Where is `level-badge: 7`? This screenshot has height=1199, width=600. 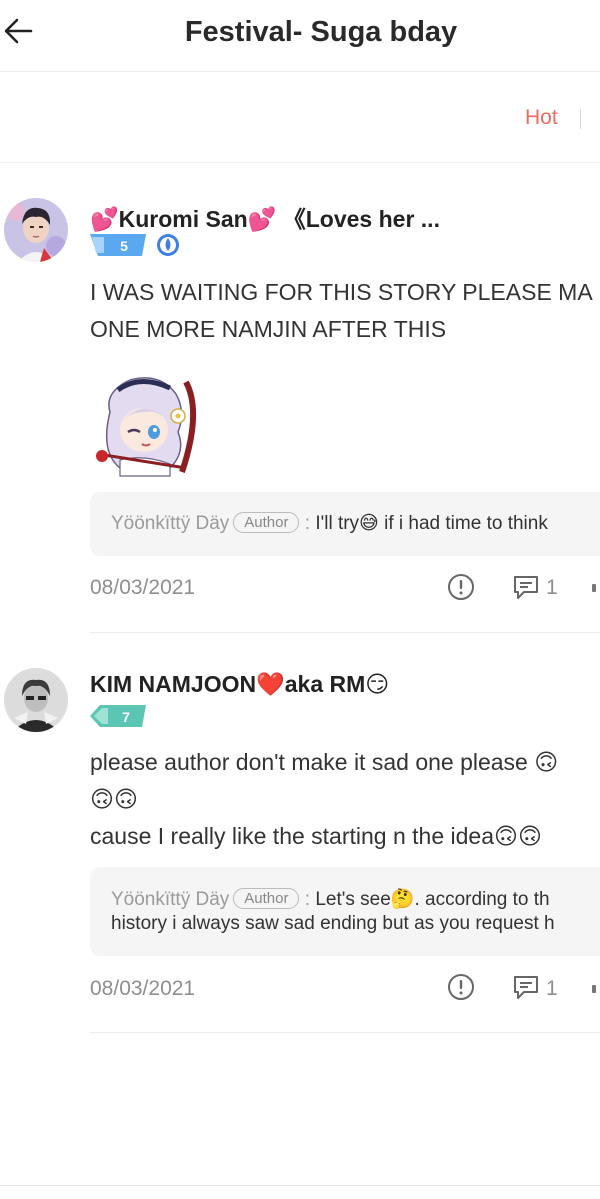 level-badge: 7 is located at coordinates (118, 716).